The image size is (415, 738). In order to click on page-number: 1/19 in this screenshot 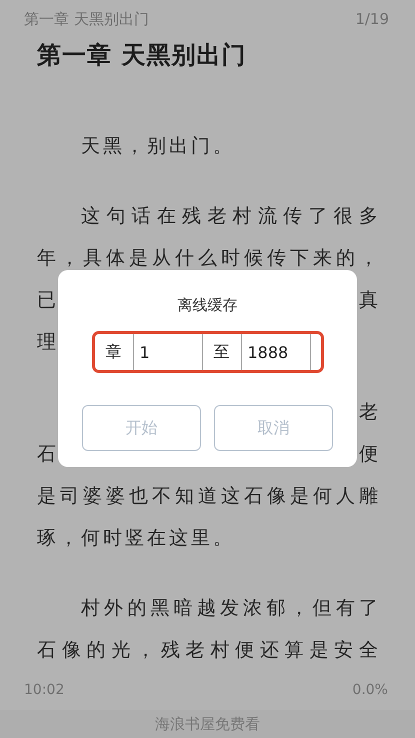, I will do `click(372, 19)`.